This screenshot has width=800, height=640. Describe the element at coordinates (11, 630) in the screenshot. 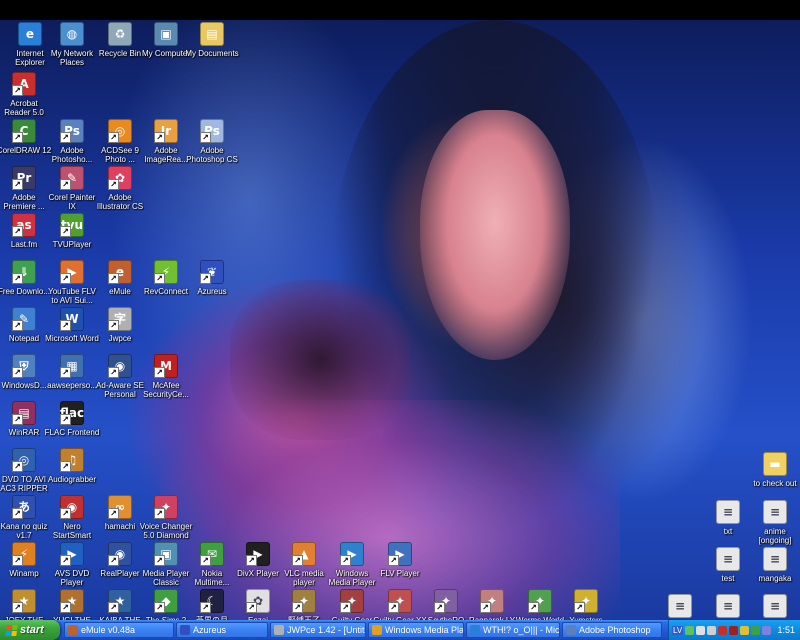

I see `windows-logo-icon` at that location.